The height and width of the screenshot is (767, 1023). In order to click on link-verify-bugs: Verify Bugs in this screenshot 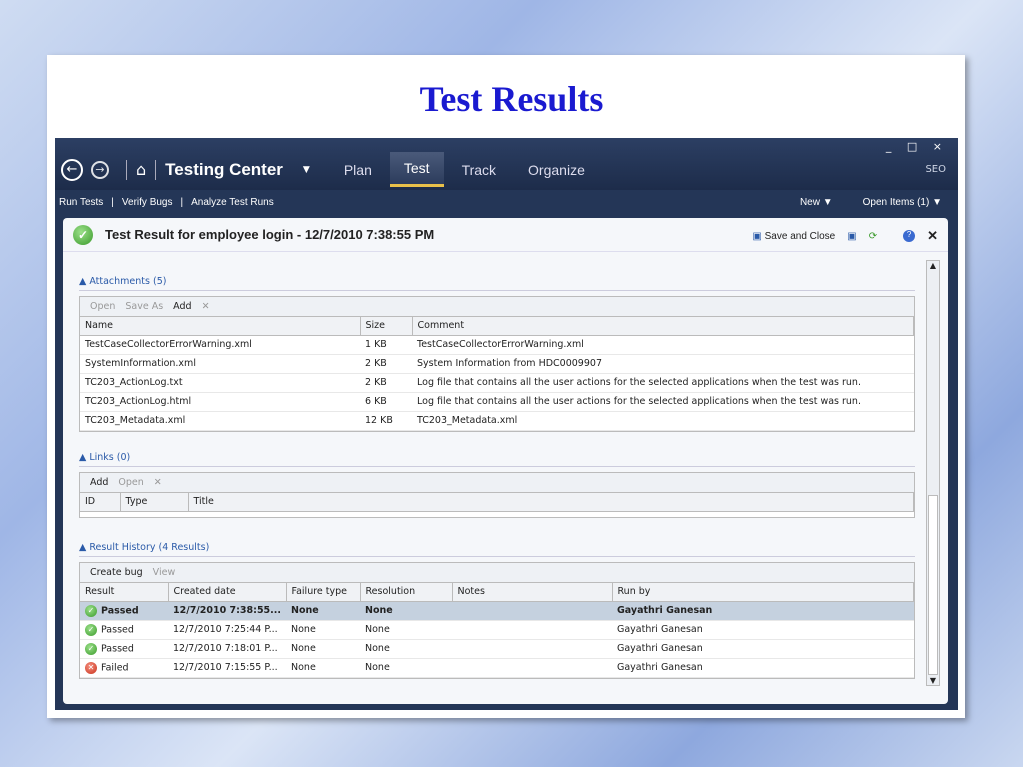, I will do `click(147, 202)`.